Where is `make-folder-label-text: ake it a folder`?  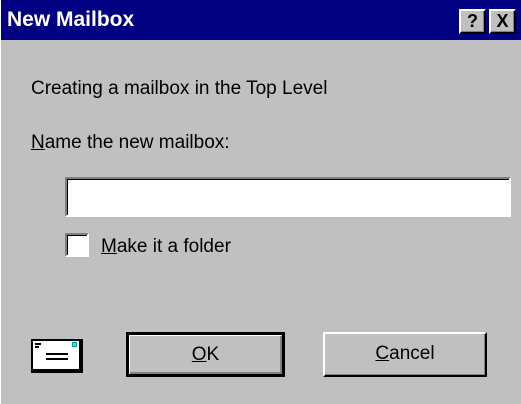 make-folder-label-text: ake it a folder is located at coordinates (173, 246).